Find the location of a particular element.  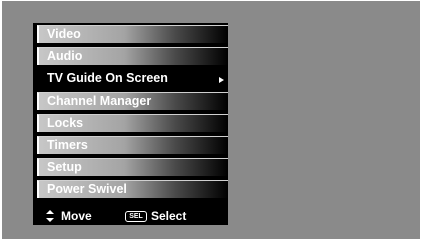

menu-item-label: Locks is located at coordinates (65, 123).